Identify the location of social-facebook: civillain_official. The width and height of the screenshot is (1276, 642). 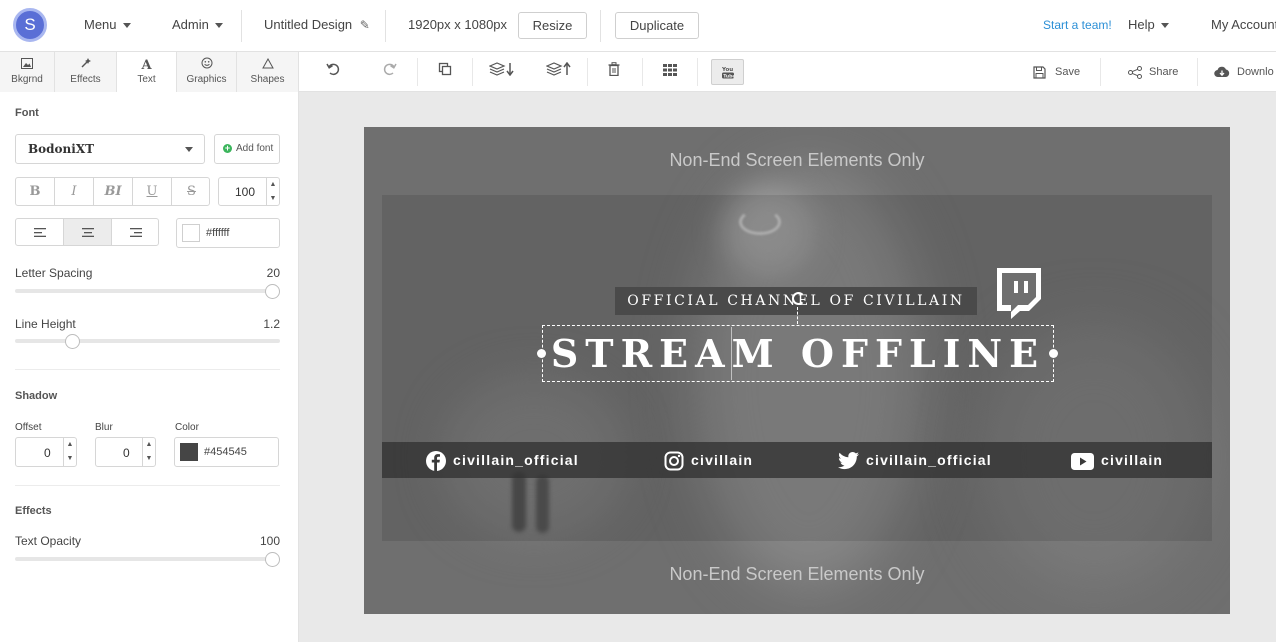
(502, 460).